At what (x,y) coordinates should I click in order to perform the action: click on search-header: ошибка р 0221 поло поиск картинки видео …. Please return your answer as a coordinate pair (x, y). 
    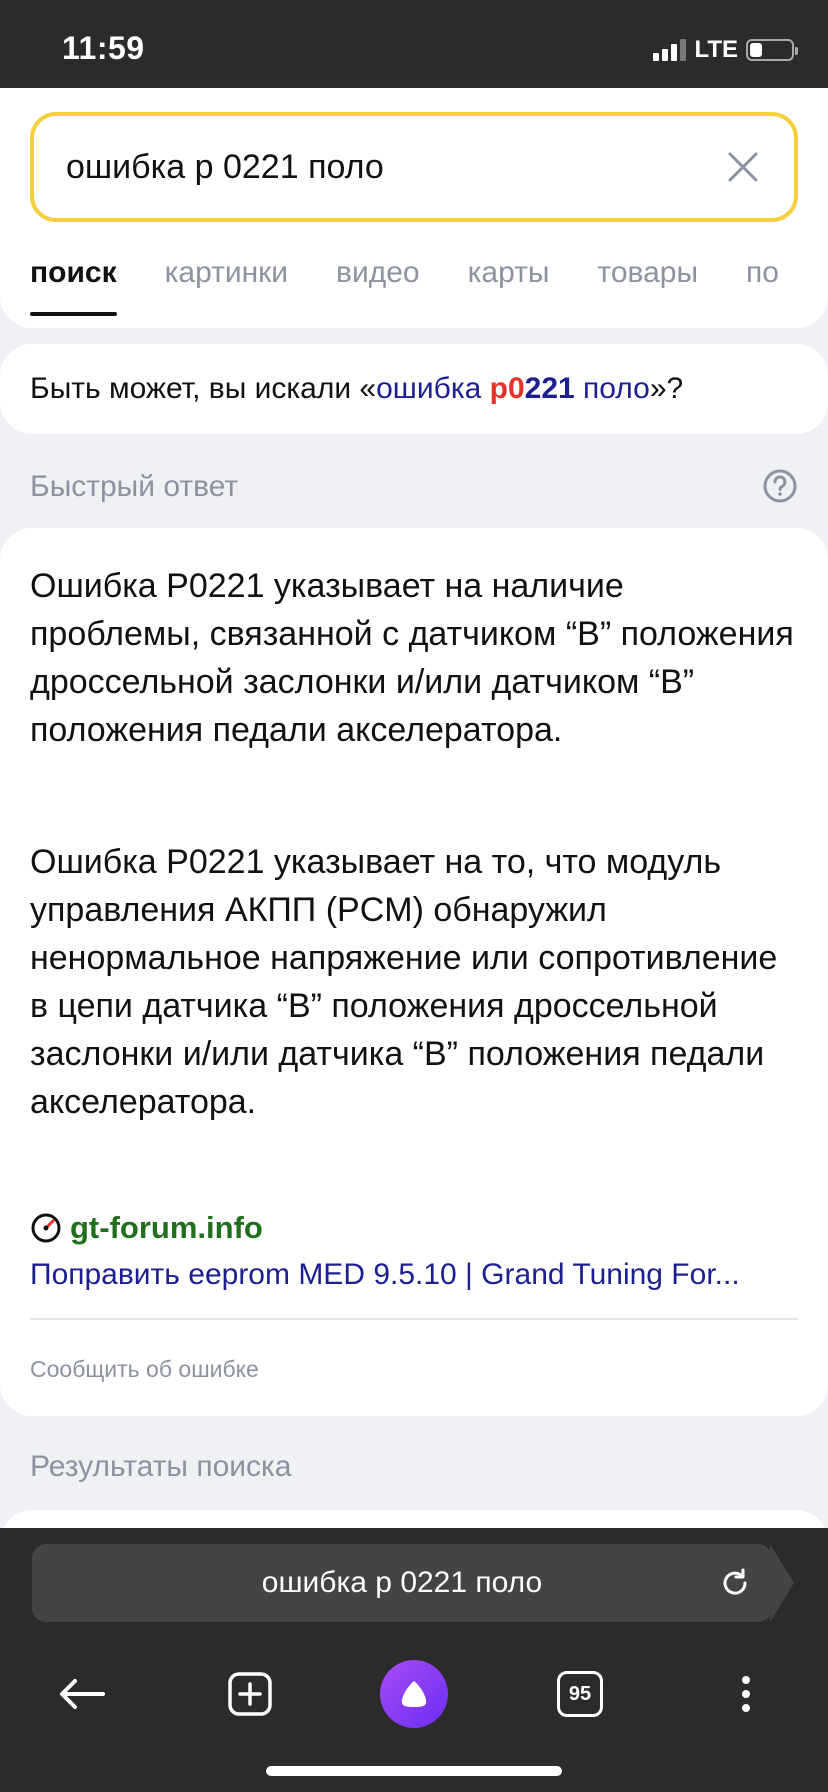
    Looking at the image, I should click on (414, 208).